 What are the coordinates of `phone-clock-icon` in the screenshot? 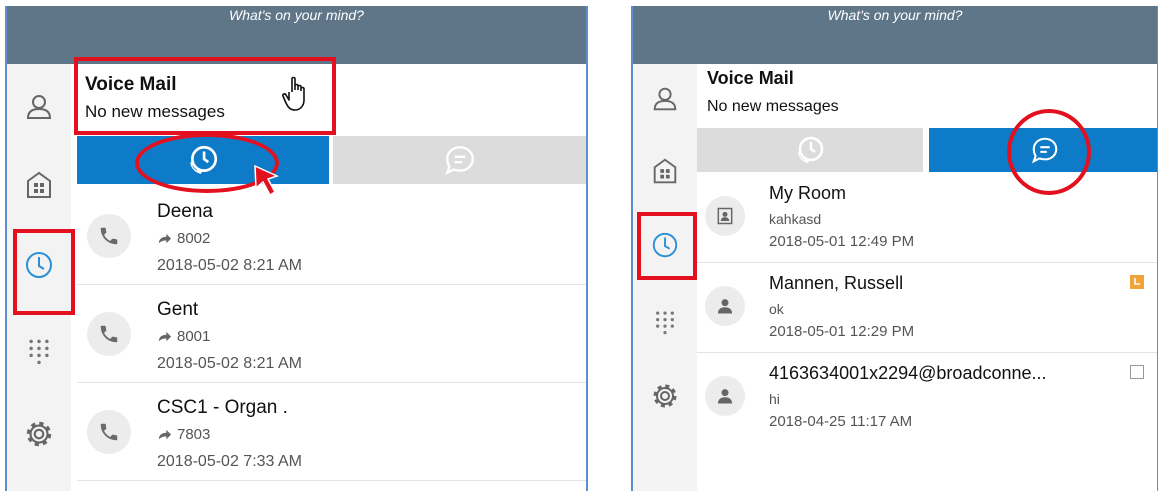 It's located at (810, 150).